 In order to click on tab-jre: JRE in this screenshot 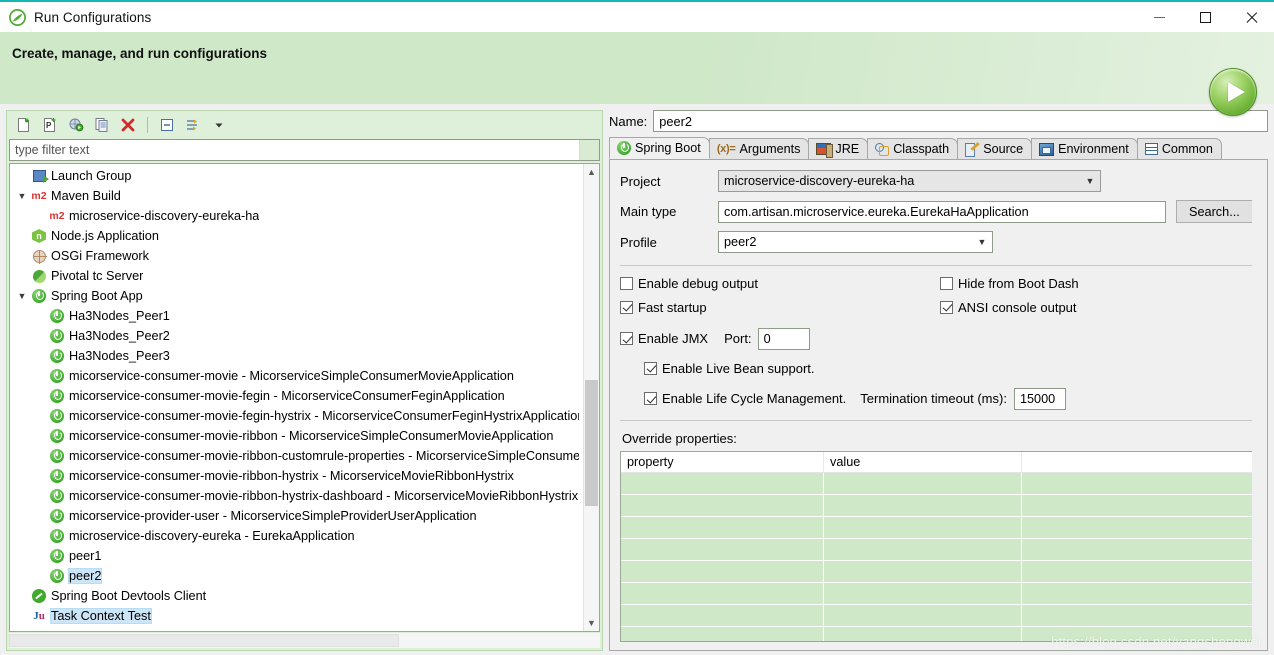, I will do `click(838, 148)`.